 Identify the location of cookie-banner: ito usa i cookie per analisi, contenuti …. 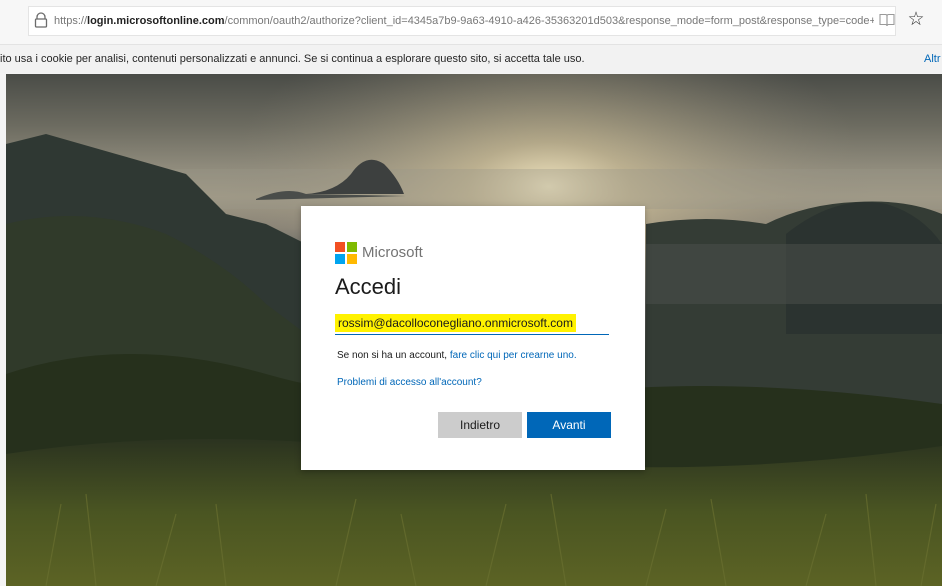
(471, 59).